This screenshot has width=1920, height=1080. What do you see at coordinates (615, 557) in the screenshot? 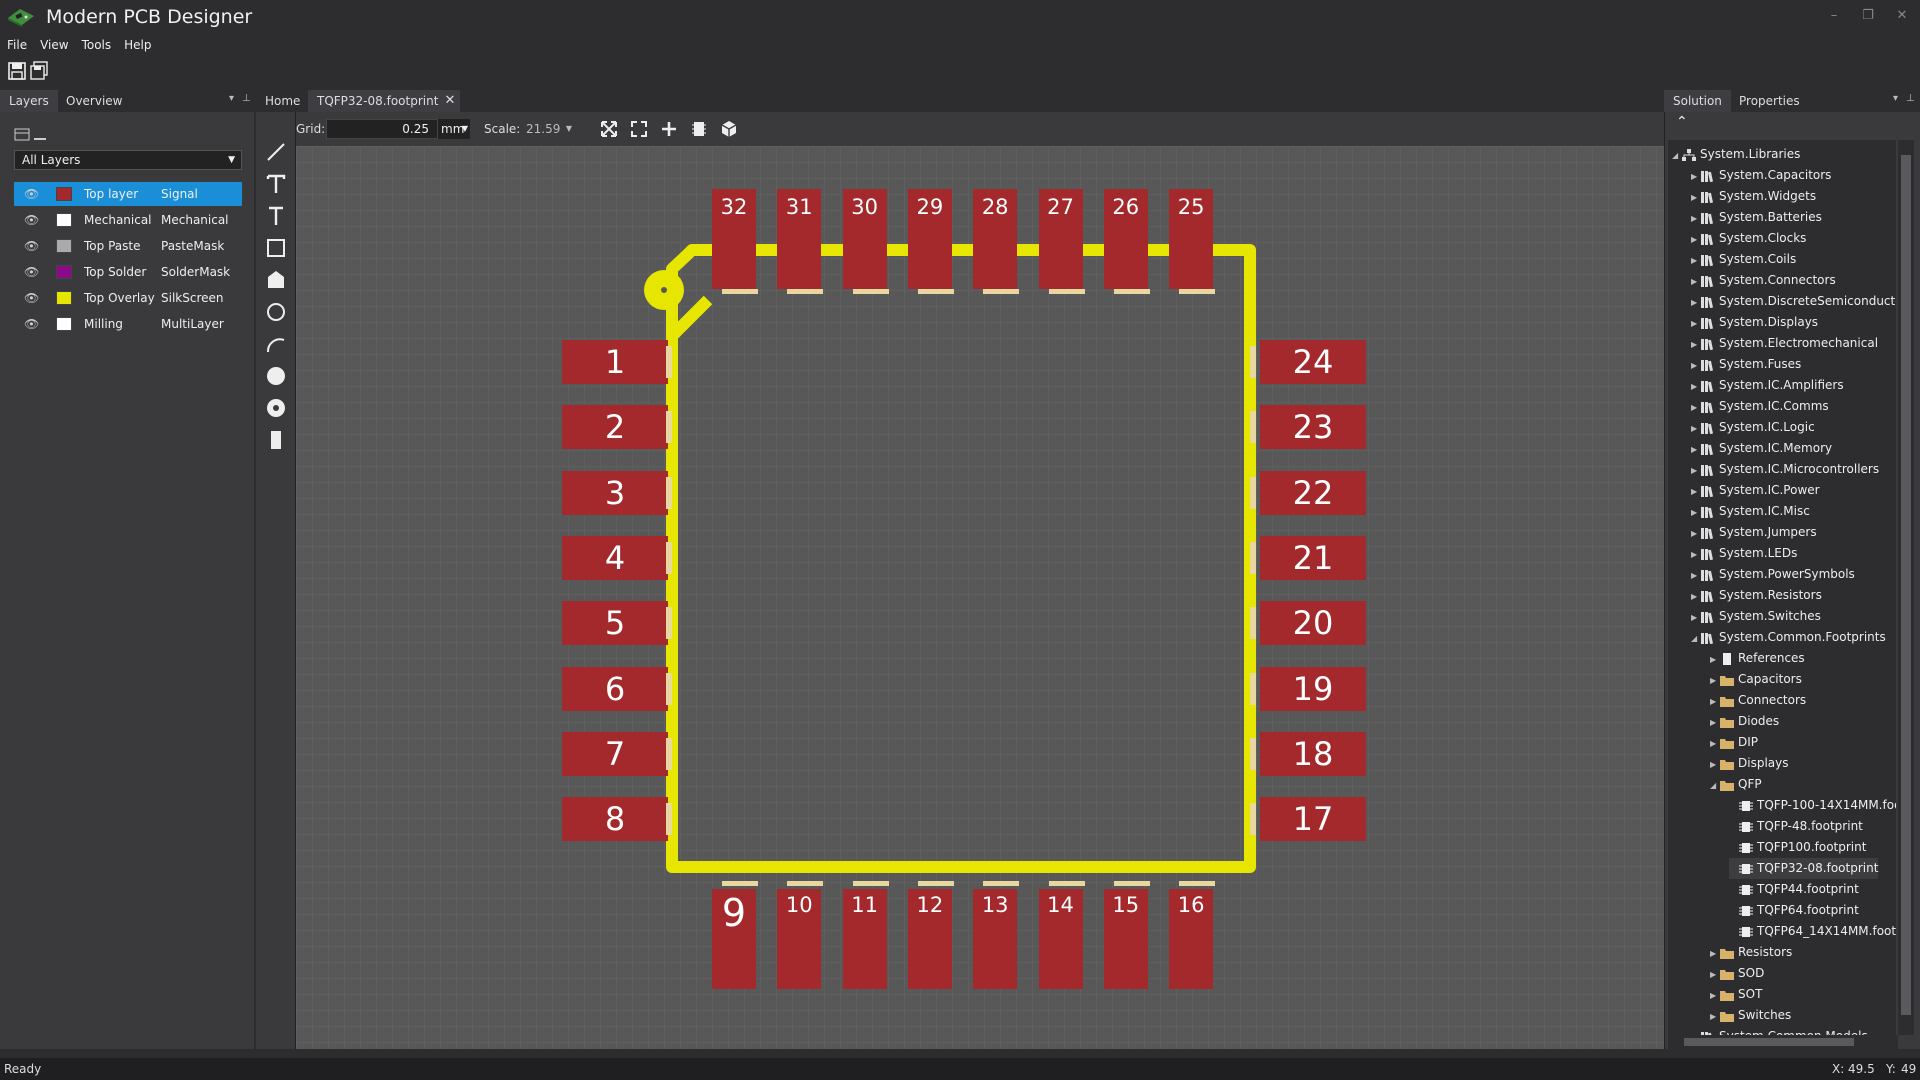
I see `pad: 4` at bounding box center [615, 557].